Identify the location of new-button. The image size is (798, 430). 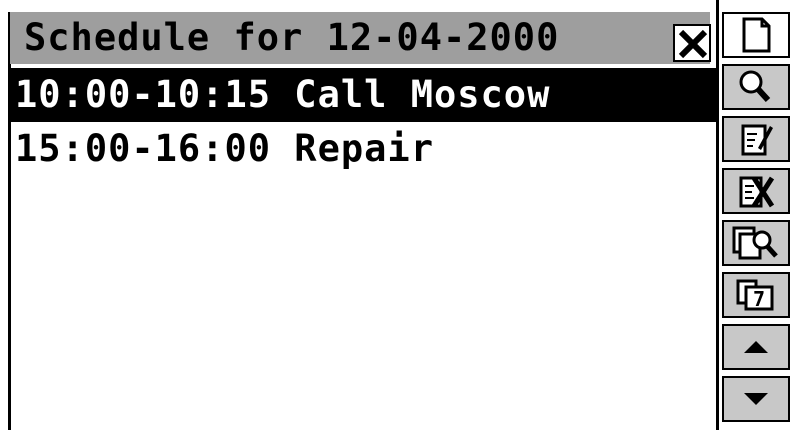
(756, 35).